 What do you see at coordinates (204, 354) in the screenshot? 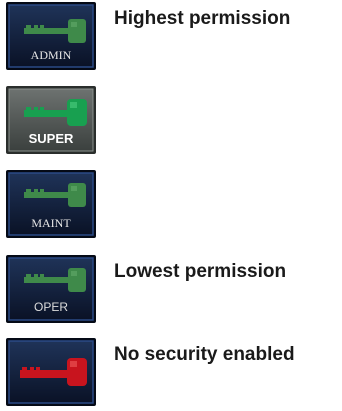
I see `permission-description: No security enabled` at bounding box center [204, 354].